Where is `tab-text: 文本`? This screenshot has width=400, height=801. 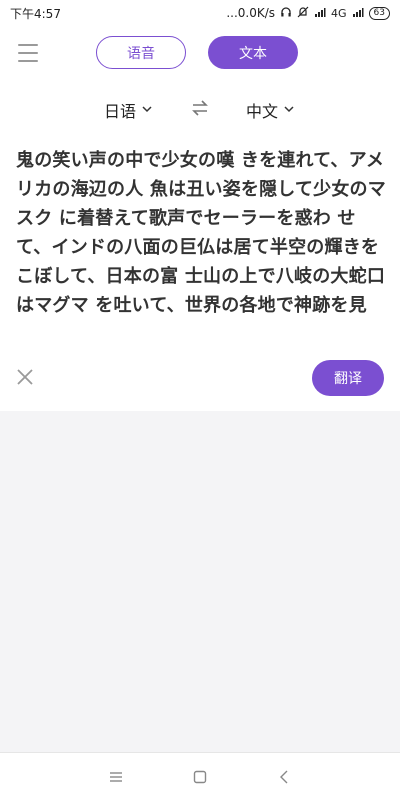 tab-text: 文本 is located at coordinates (253, 52).